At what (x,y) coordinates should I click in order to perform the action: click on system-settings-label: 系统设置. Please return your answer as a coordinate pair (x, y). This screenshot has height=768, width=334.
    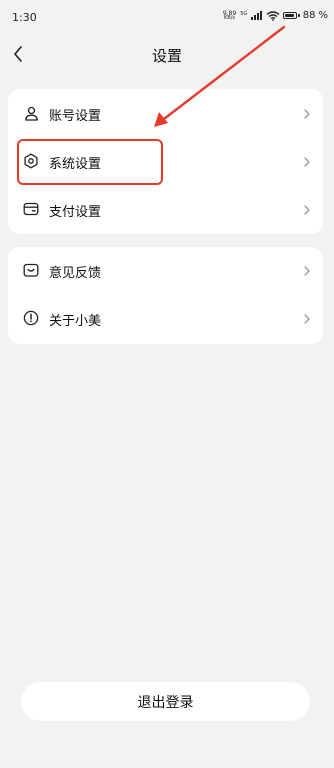
    Looking at the image, I should click on (75, 164).